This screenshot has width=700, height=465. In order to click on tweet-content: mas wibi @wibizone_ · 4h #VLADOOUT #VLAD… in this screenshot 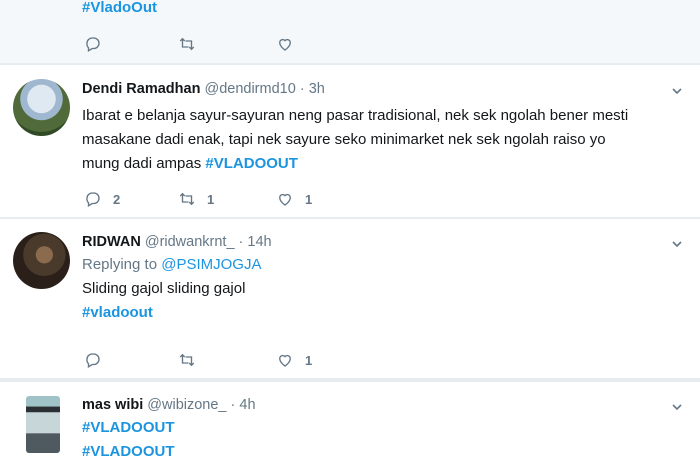, I will do `click(381, 430)`.